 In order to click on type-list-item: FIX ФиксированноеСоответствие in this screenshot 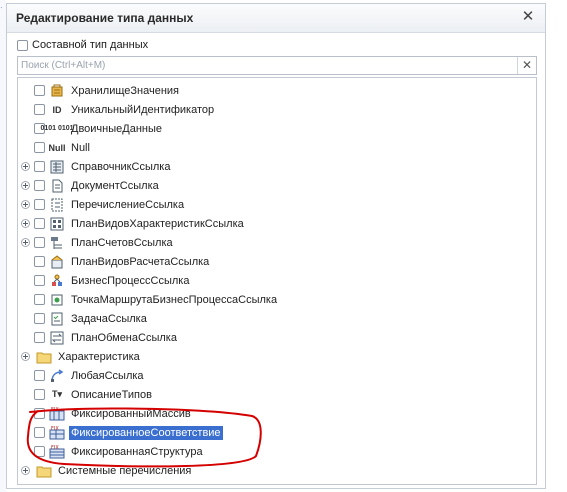, I will do `click(120, 432)`.